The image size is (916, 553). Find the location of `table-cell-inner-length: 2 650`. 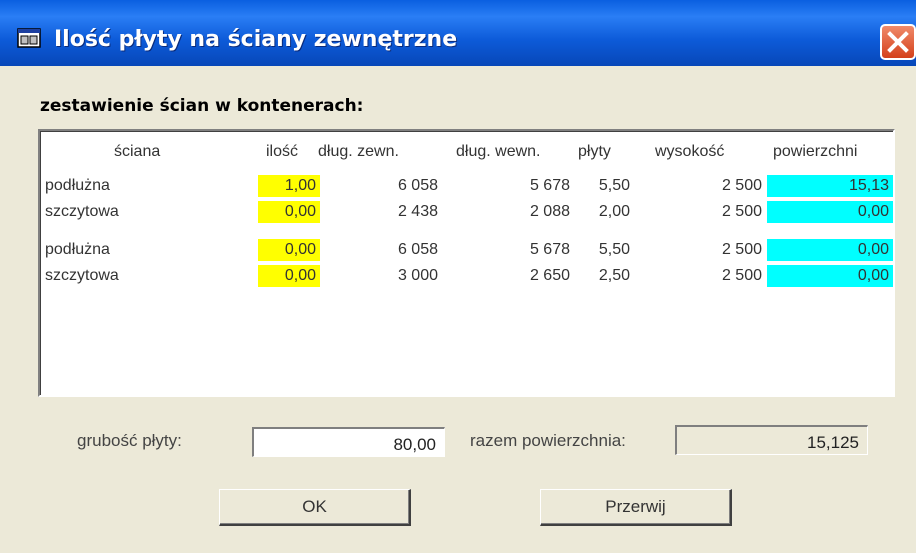

table-cell-inner-length: 2 650 is located at coordinates (549, 275).